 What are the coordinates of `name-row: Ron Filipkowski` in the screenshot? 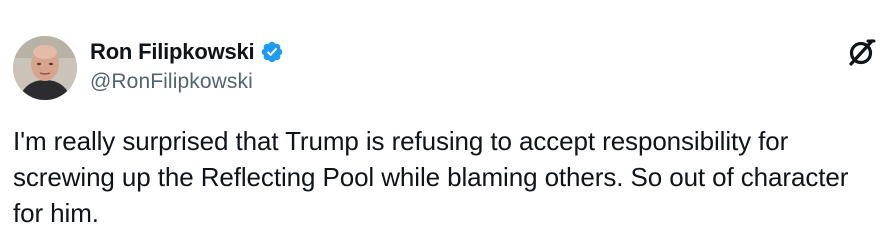 It's located at (187, 52).